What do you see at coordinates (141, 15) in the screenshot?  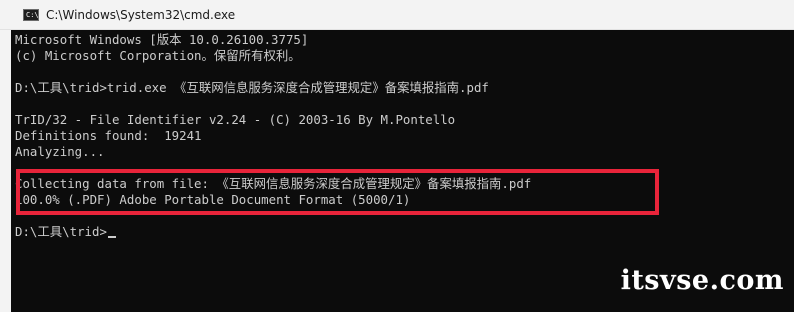 I see `window-title: C:\Windows\System32\cmd.exe` at bounding box center [141, 15].